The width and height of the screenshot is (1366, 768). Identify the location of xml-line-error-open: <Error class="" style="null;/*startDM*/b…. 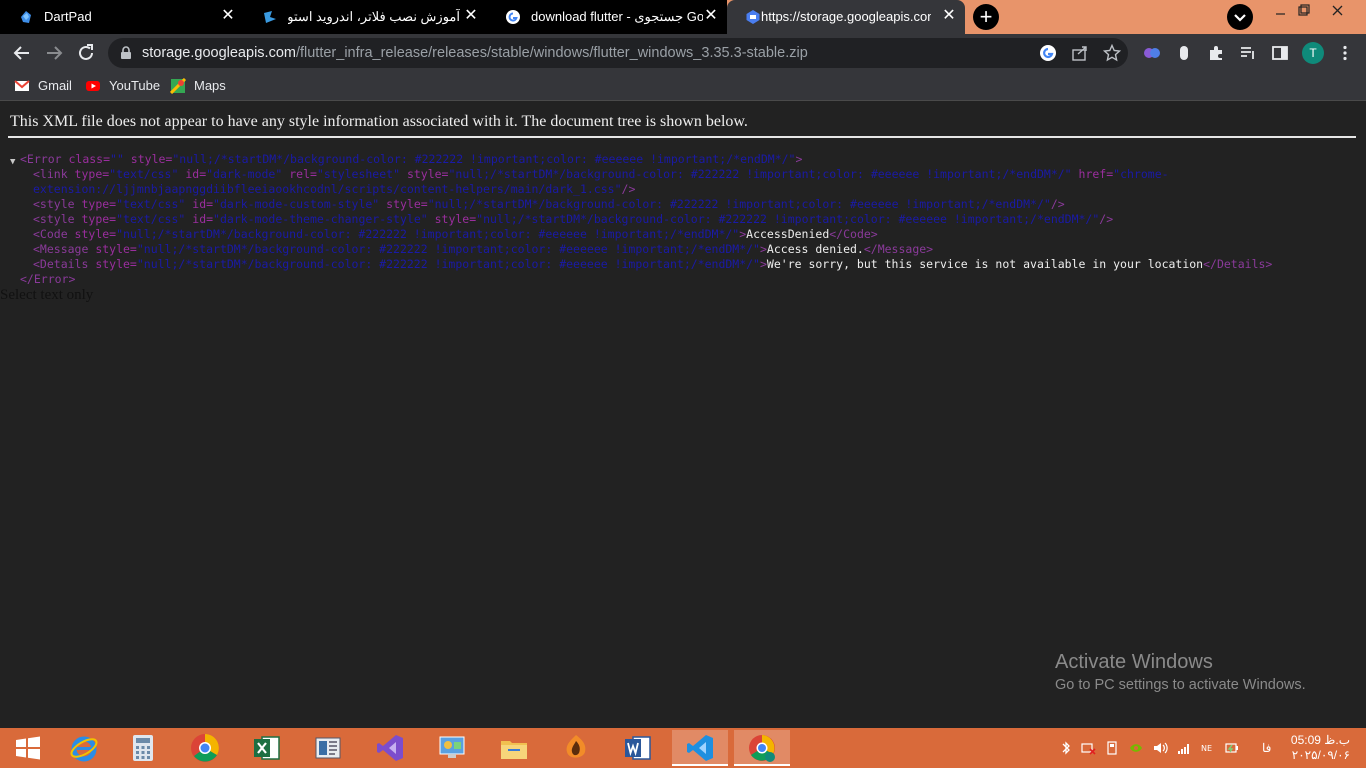
(411, 159).